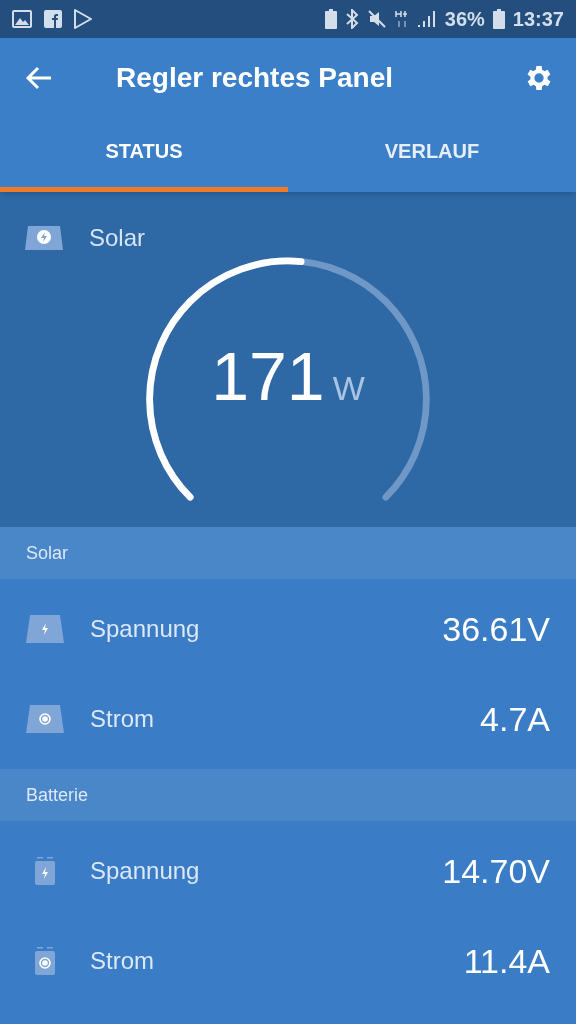 The image size is (576, 1024). Describe the element at coordinates (53, 19) in the screenshot. I see `f-app-icon` at that location.